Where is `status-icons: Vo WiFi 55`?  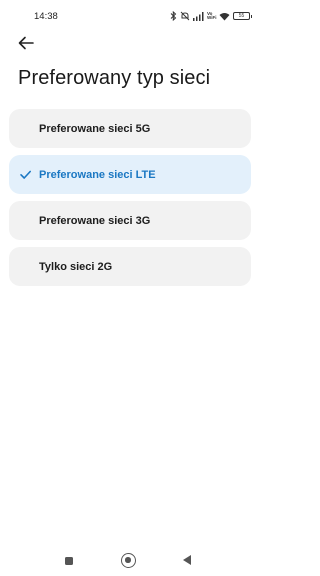
status-icons: Vo WiFi 55 is located at coordinates (211, 16).